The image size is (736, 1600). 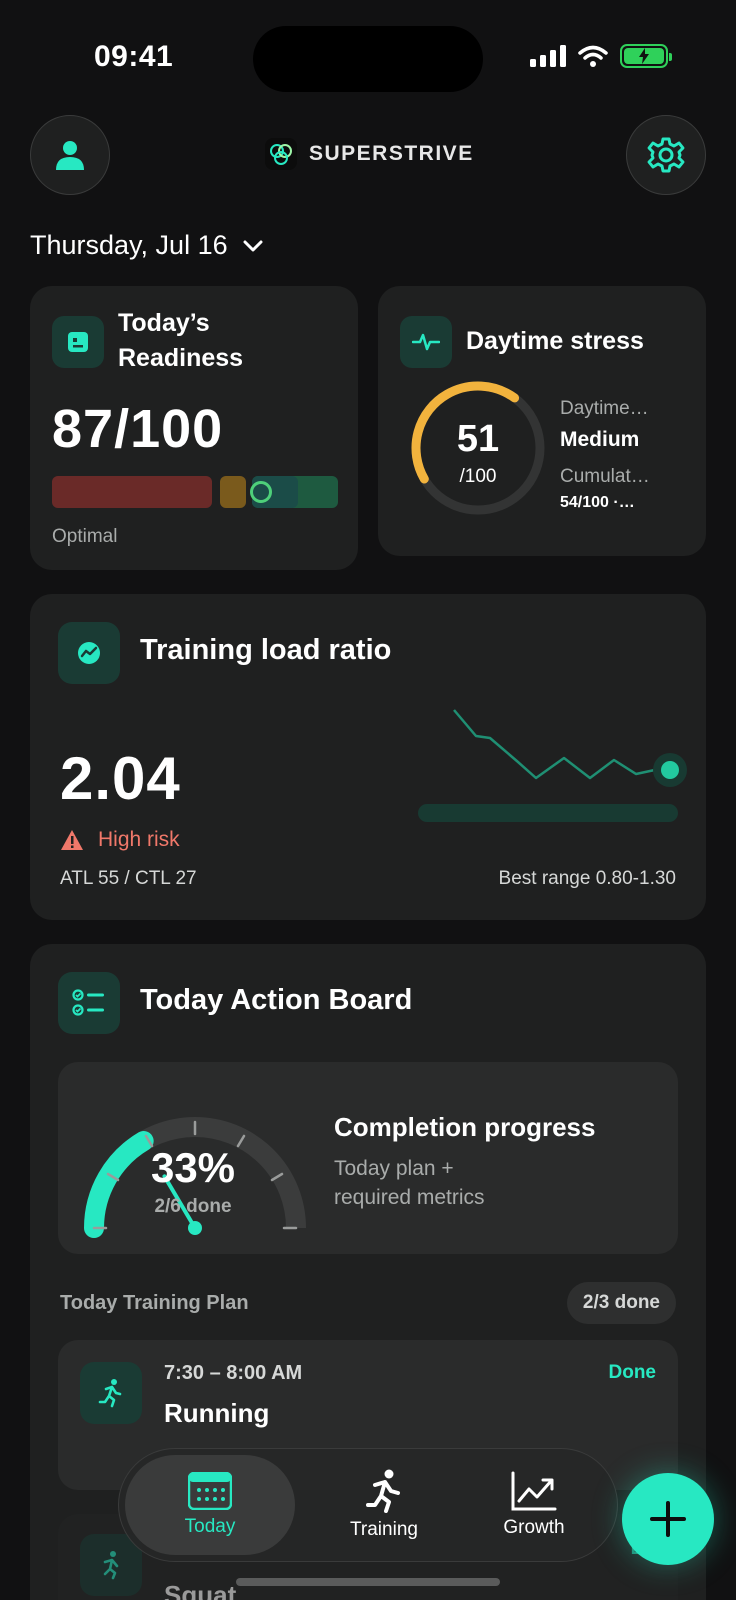 I want to click on status-time: 09:41, so click(x=134, y=56).